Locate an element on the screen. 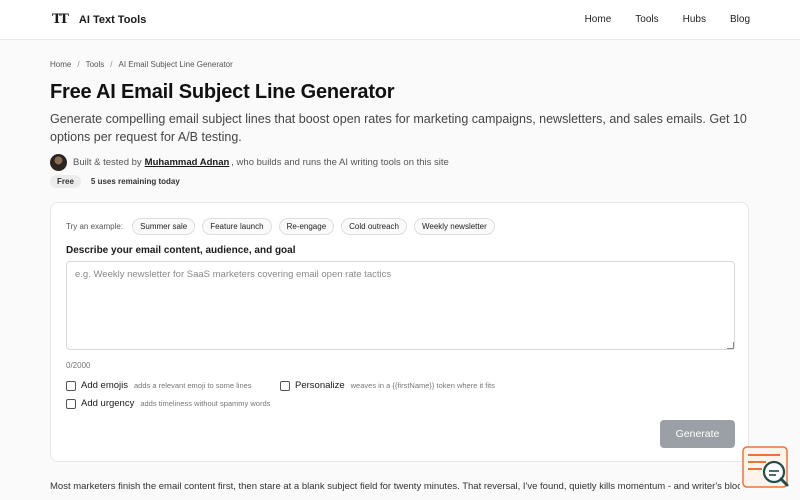  add-urgency-checkbox is located at coordinates (71, 403).